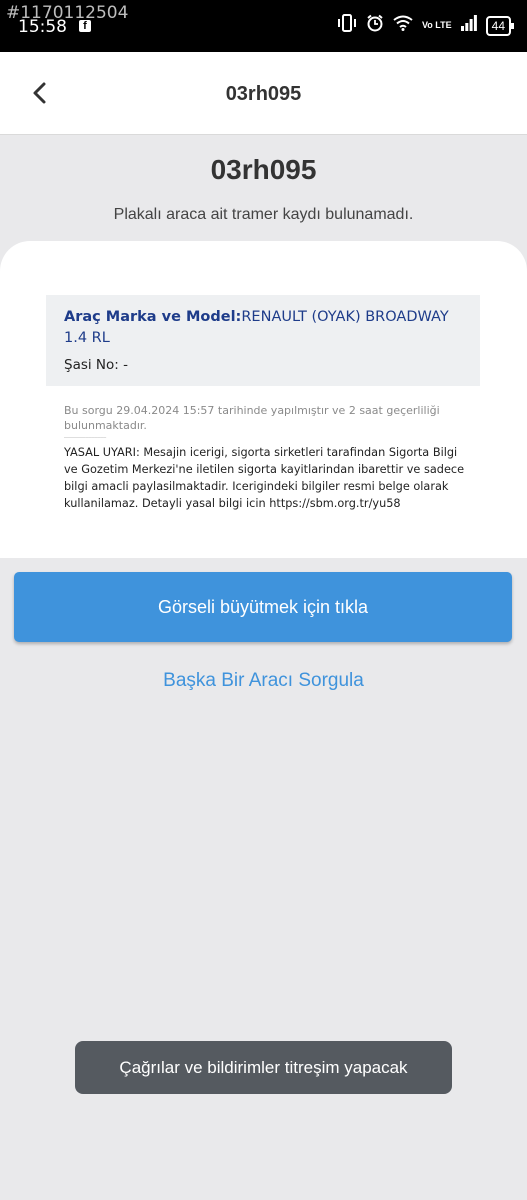 Image resolution: width=527 pixels, height=1200 pixels. I want to click on page-title: 03rh095, so click(263, 94).